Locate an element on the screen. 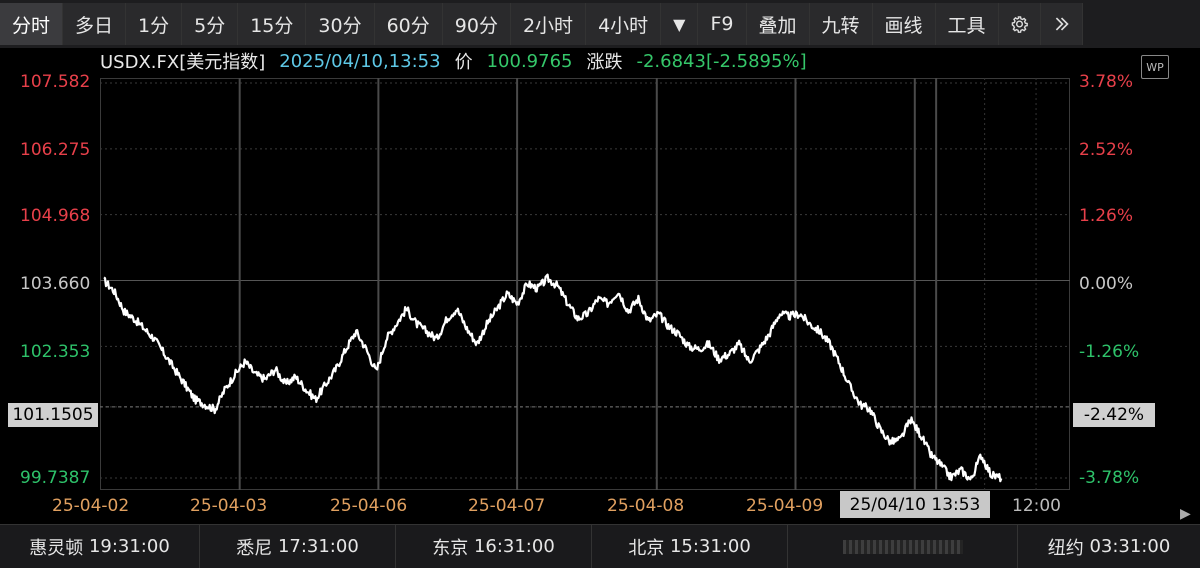 The image size is (1200, 568). pct-tick-label: -1.26% is located at coordinates (1109, 352).